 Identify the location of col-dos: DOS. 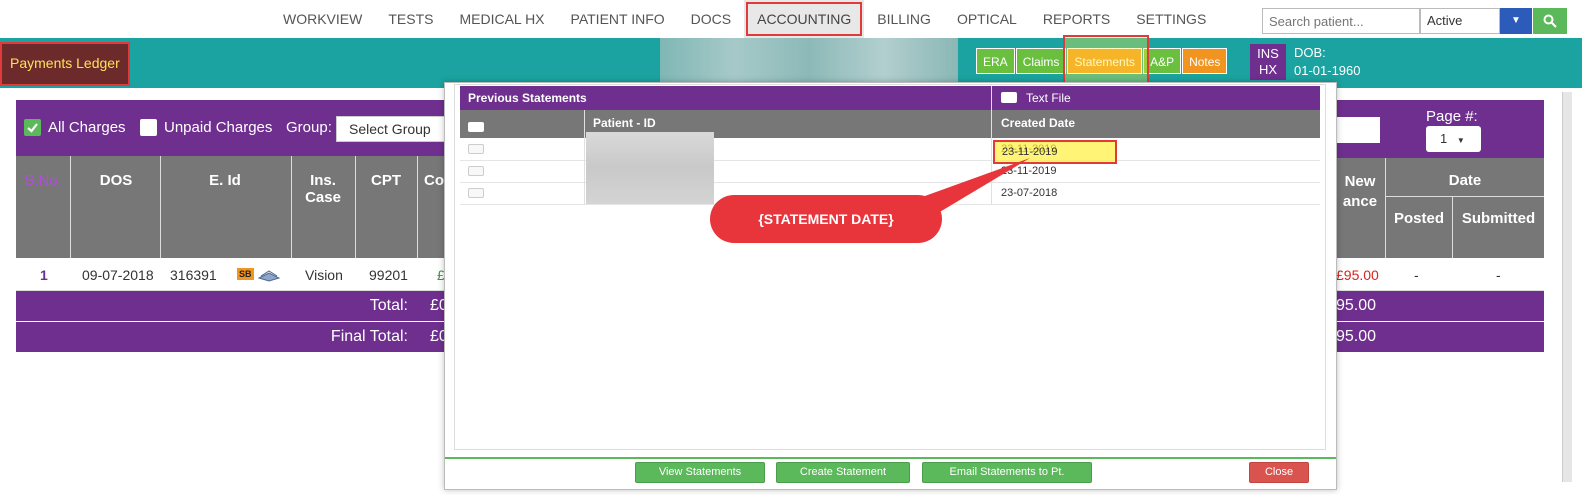
(116, 180).